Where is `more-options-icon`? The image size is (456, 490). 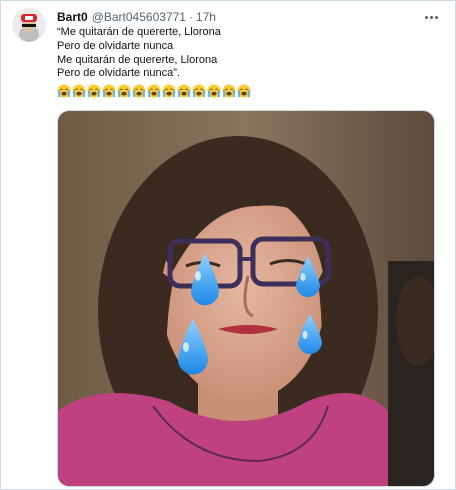
more-options-icon is located at coordinates (431, 17).